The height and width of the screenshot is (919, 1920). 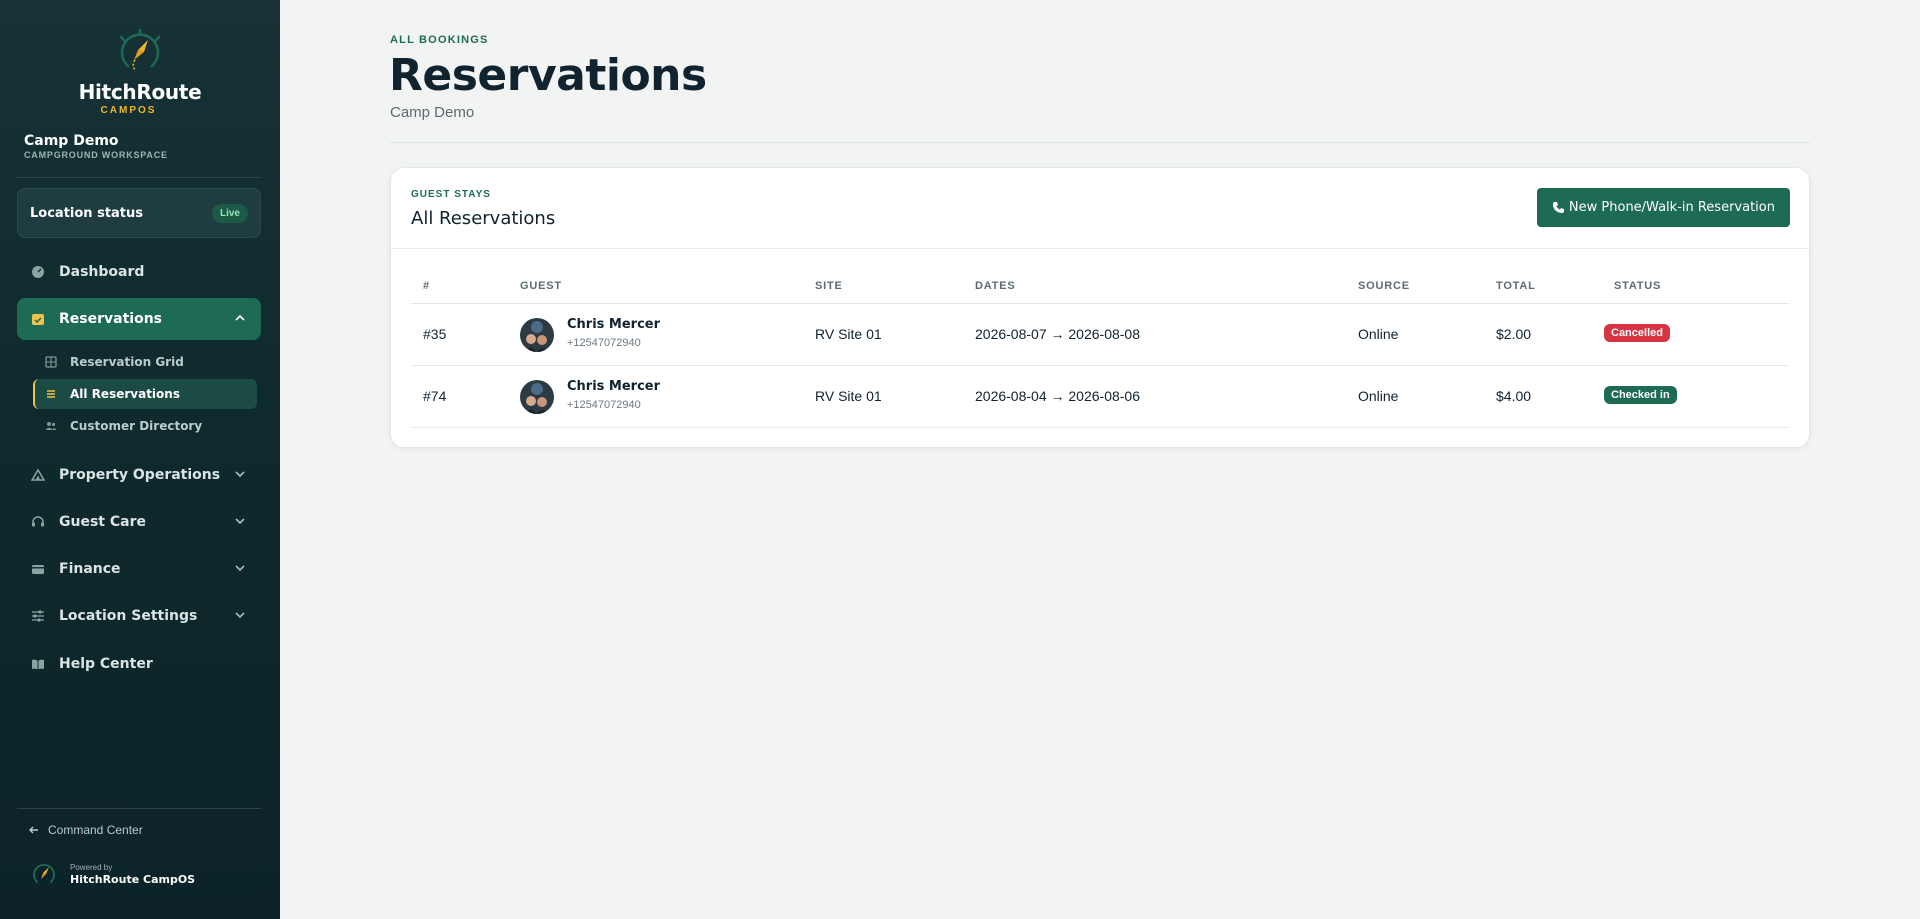 I want to click on new-reservation-button: New Phone/Walk-in Reservation, so click(x=1663, y=207).